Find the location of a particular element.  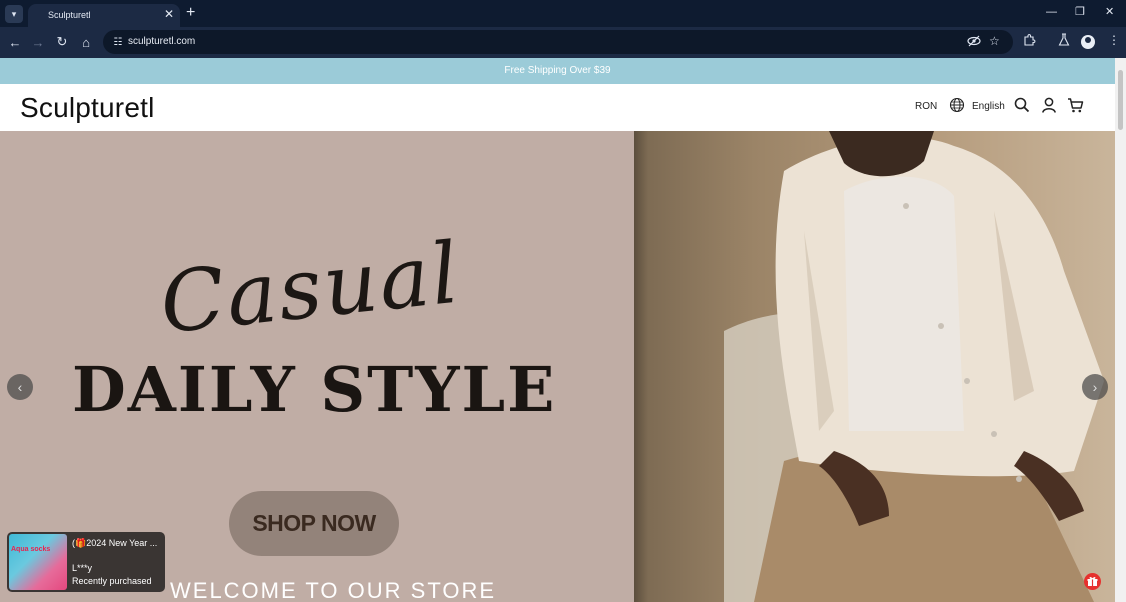

shop-now-button: SHOP NOW is located at coordinates (314, 523).